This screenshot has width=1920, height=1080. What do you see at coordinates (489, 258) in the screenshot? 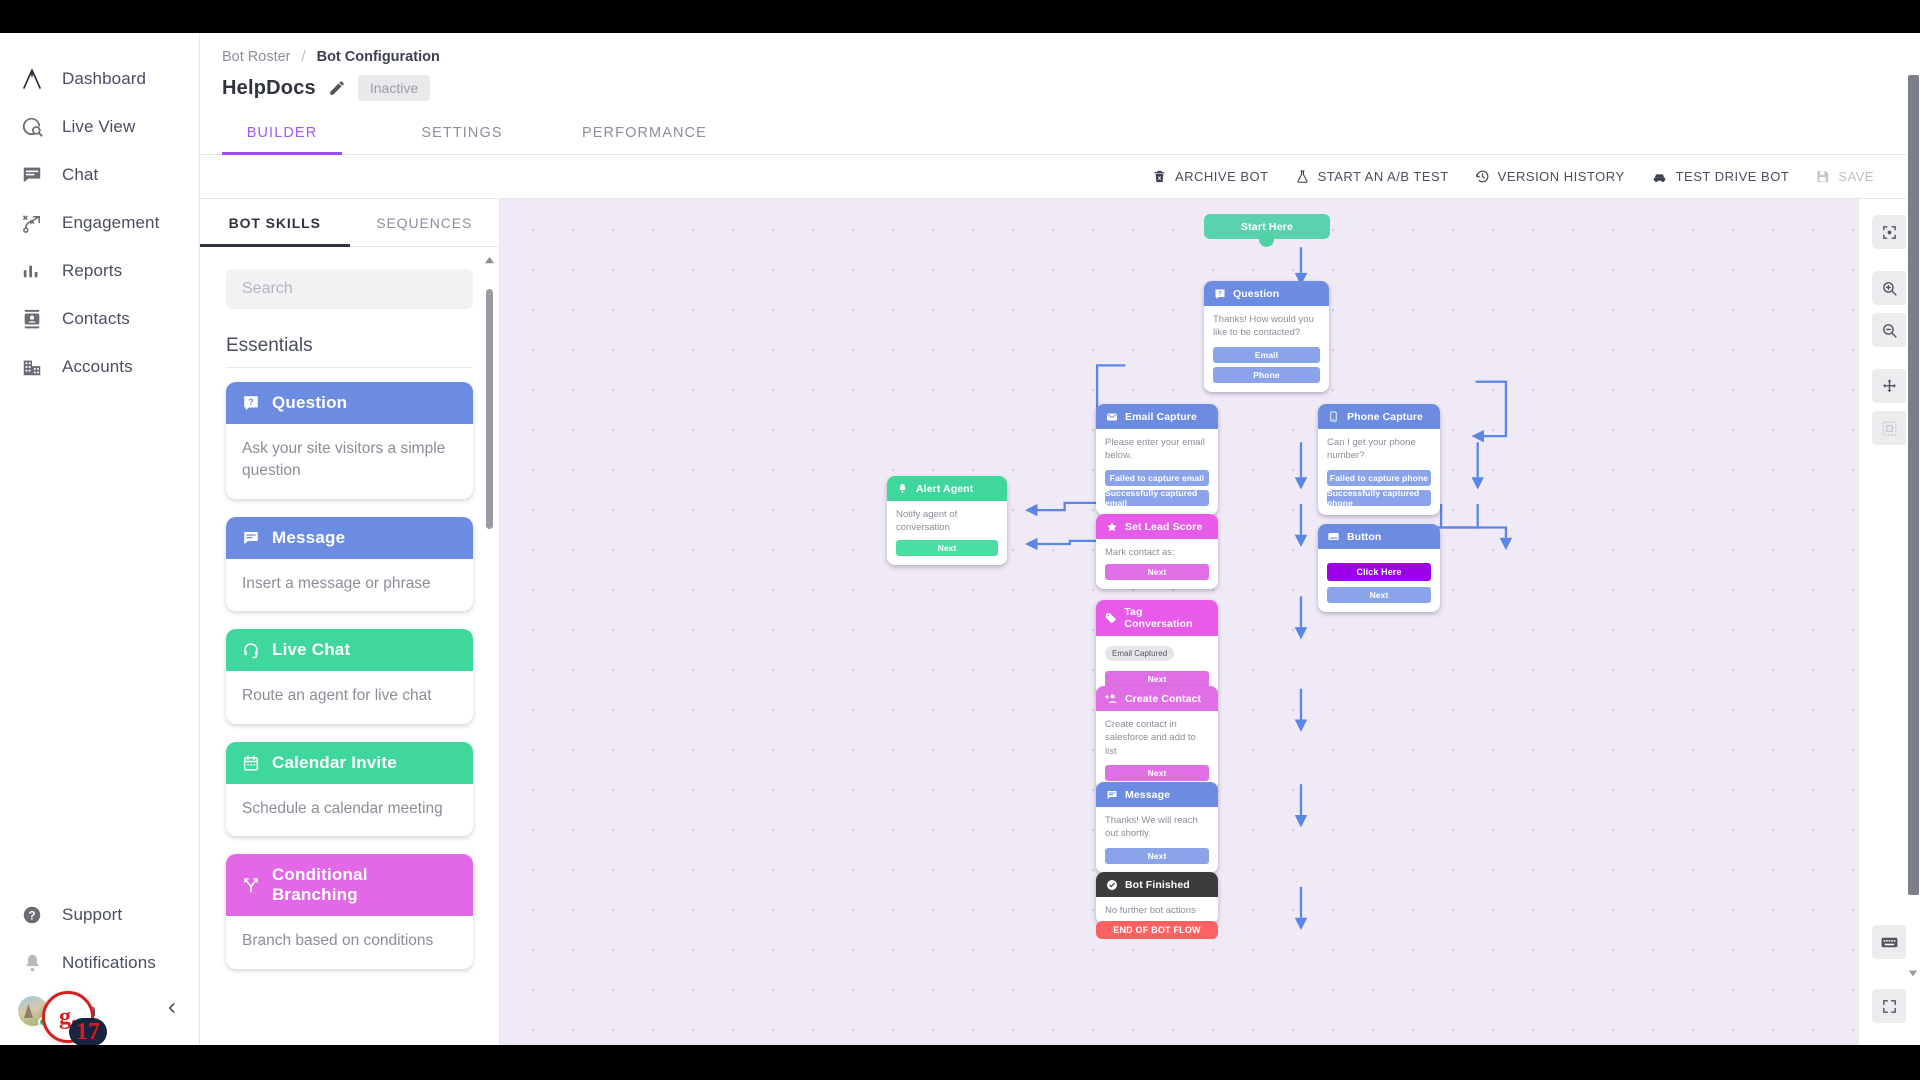
I see `scroll-up-arrow-icon` at bounding box center [489, 258].